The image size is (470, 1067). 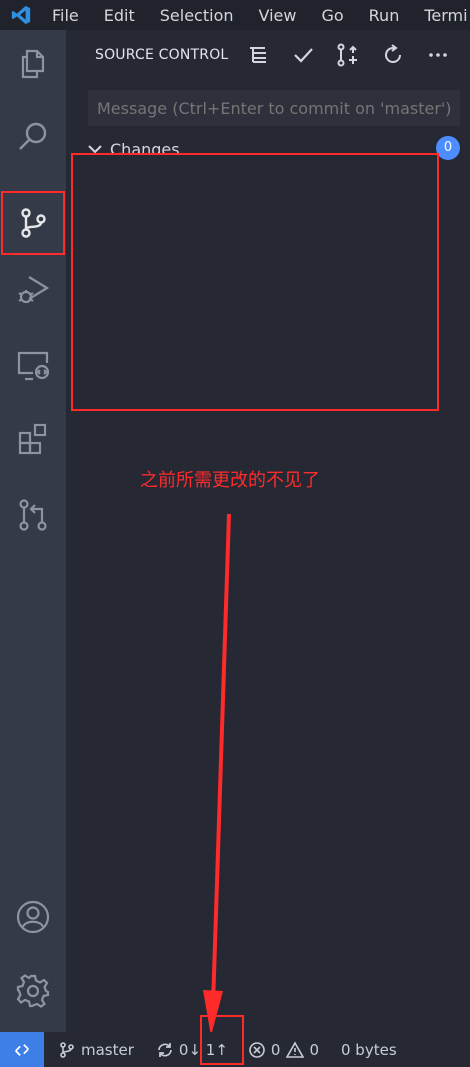 I want to click on view-as-tree-button, so click(x=258, y=55).